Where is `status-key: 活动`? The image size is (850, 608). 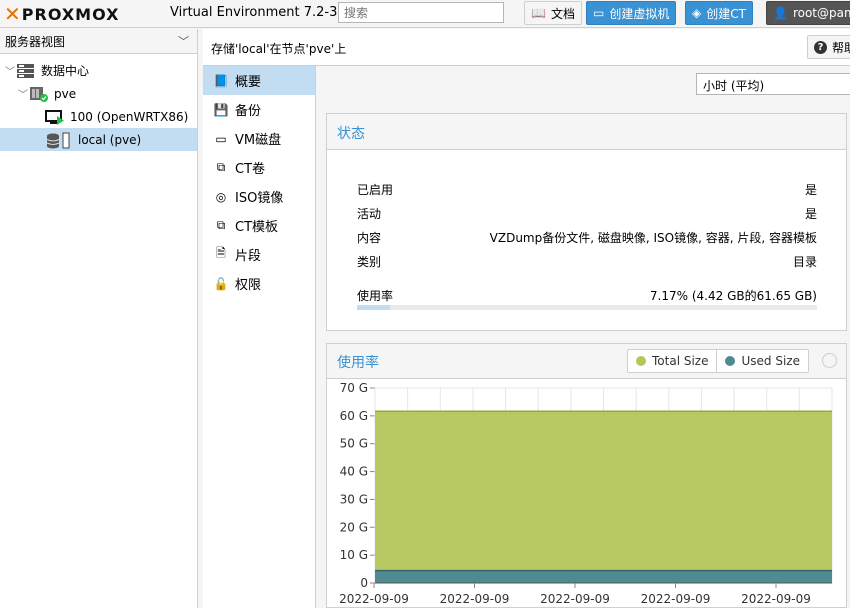
status-key: 活动 is located at coordinates (369, 214).